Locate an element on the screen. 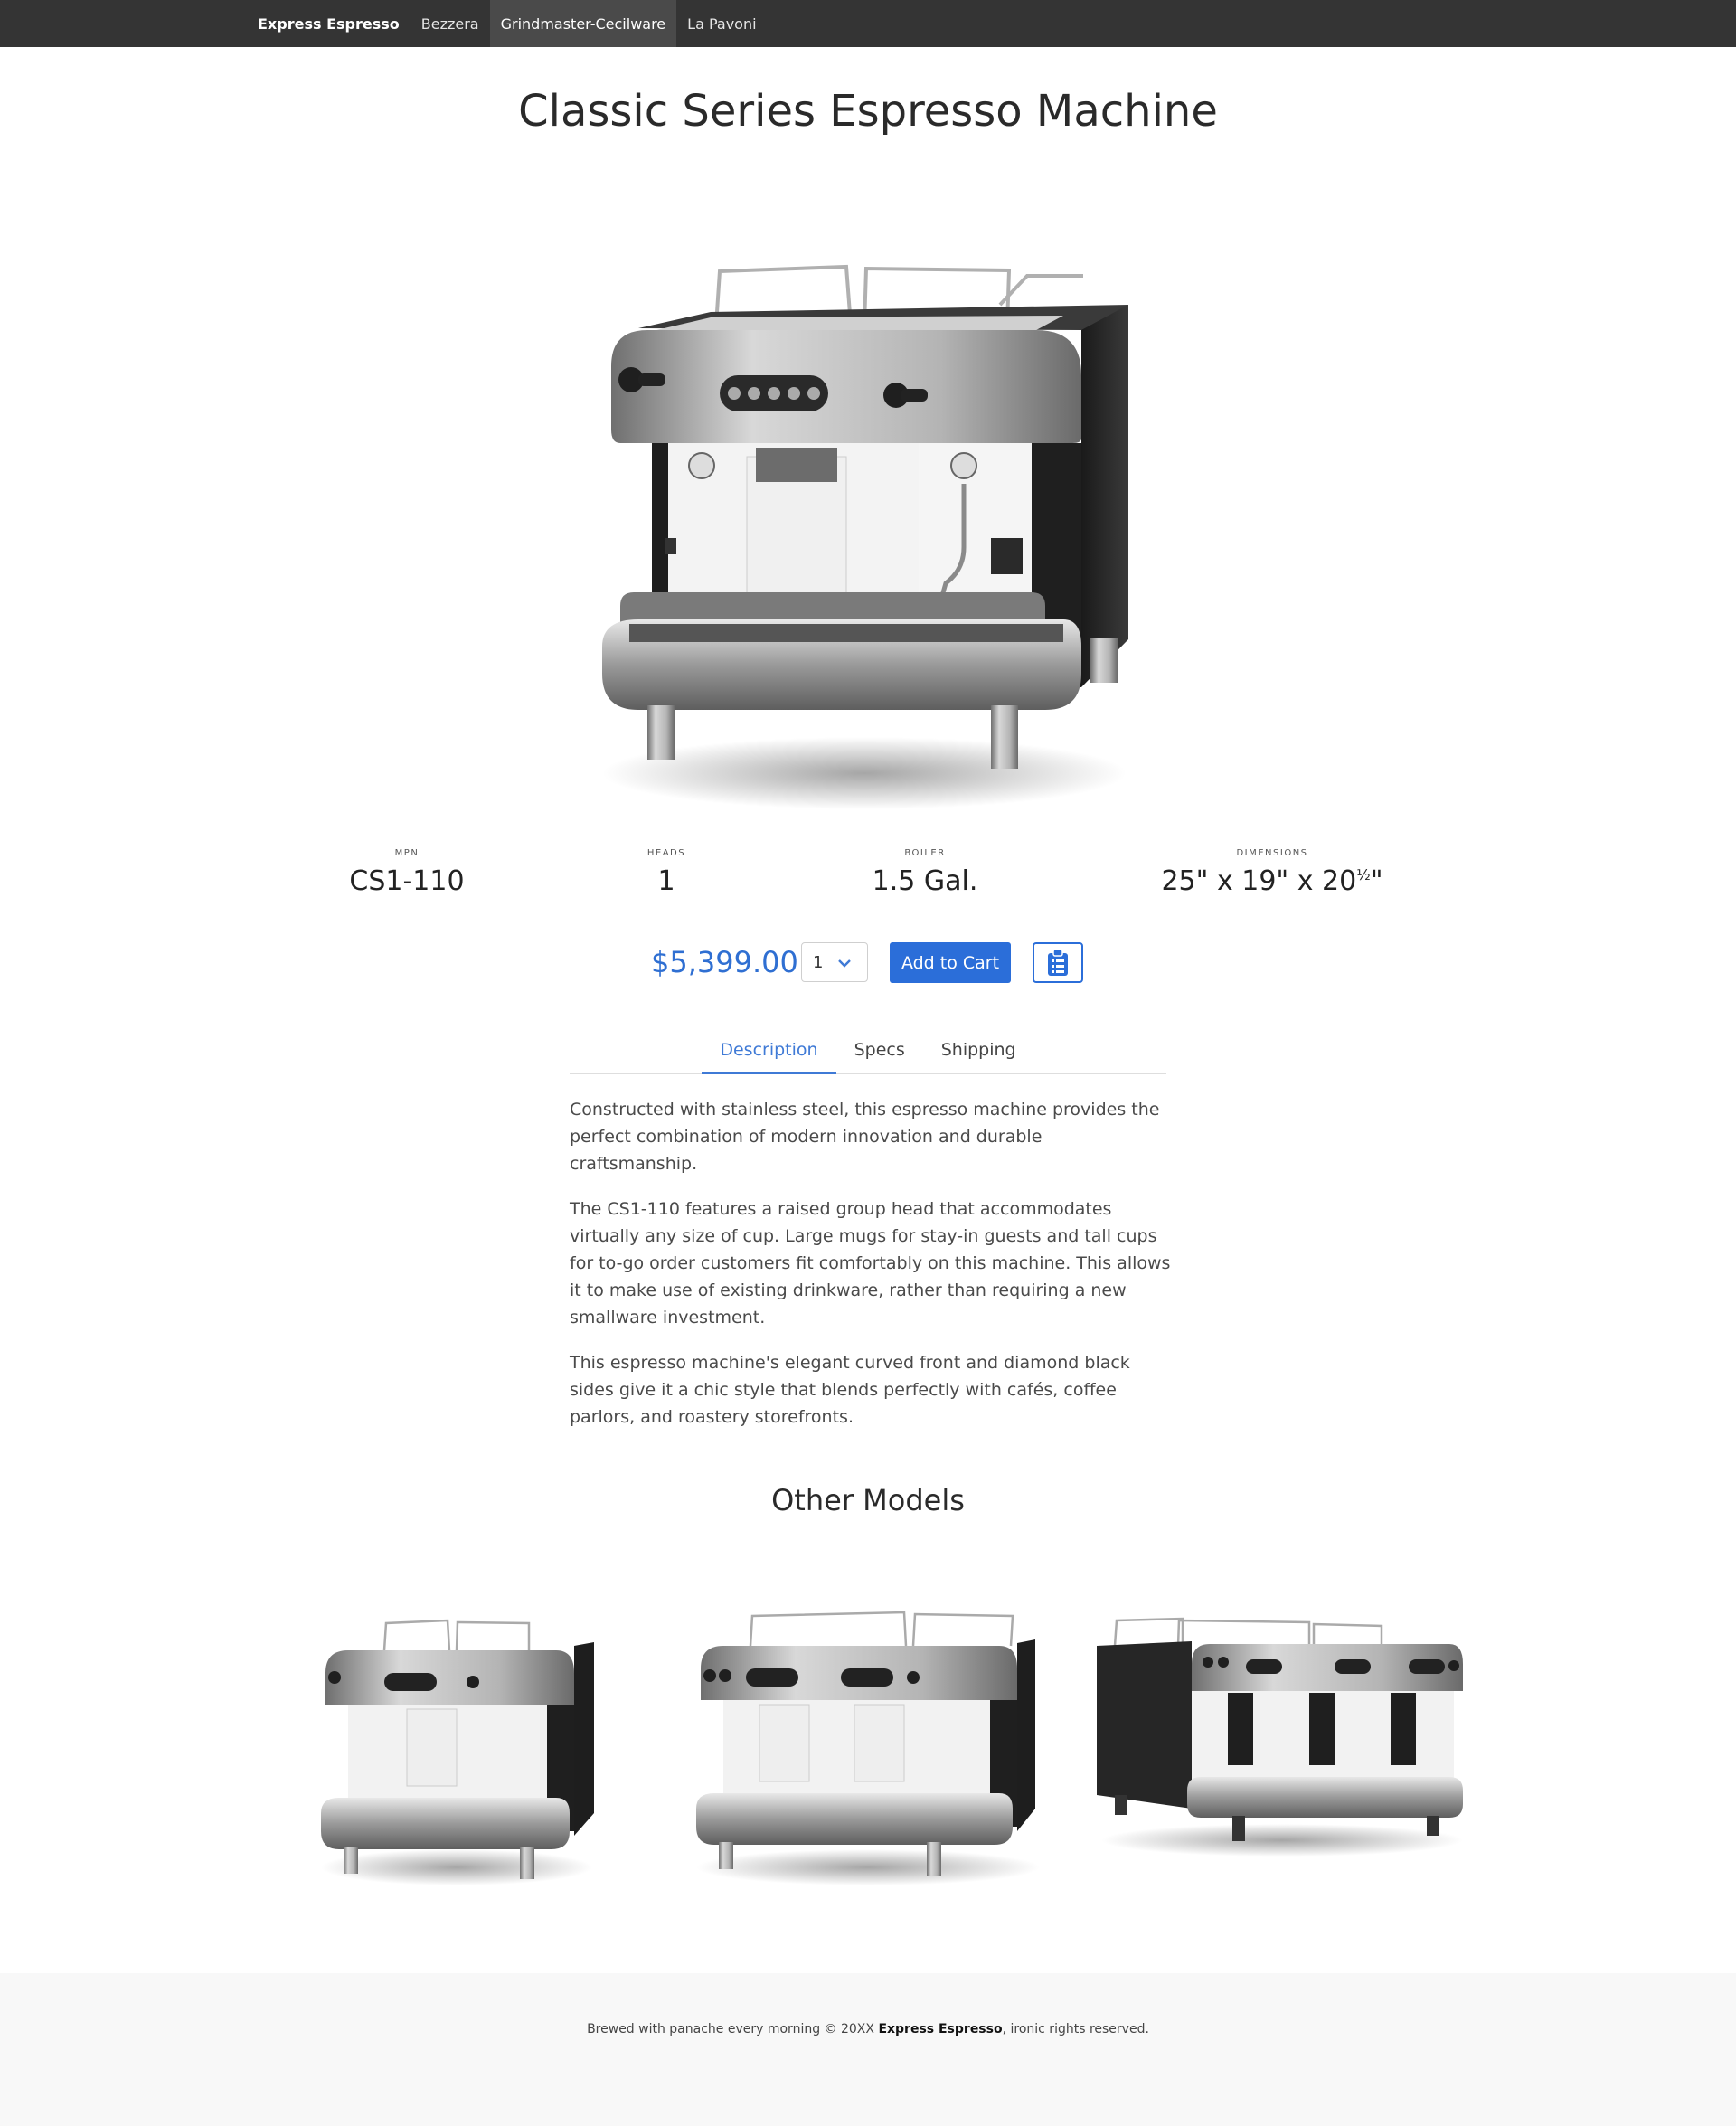 Image resolution: width=1736 pixels, height=2126 pixels. nav-link-bezzera: Bezzera is located at coordinates (450, 23).